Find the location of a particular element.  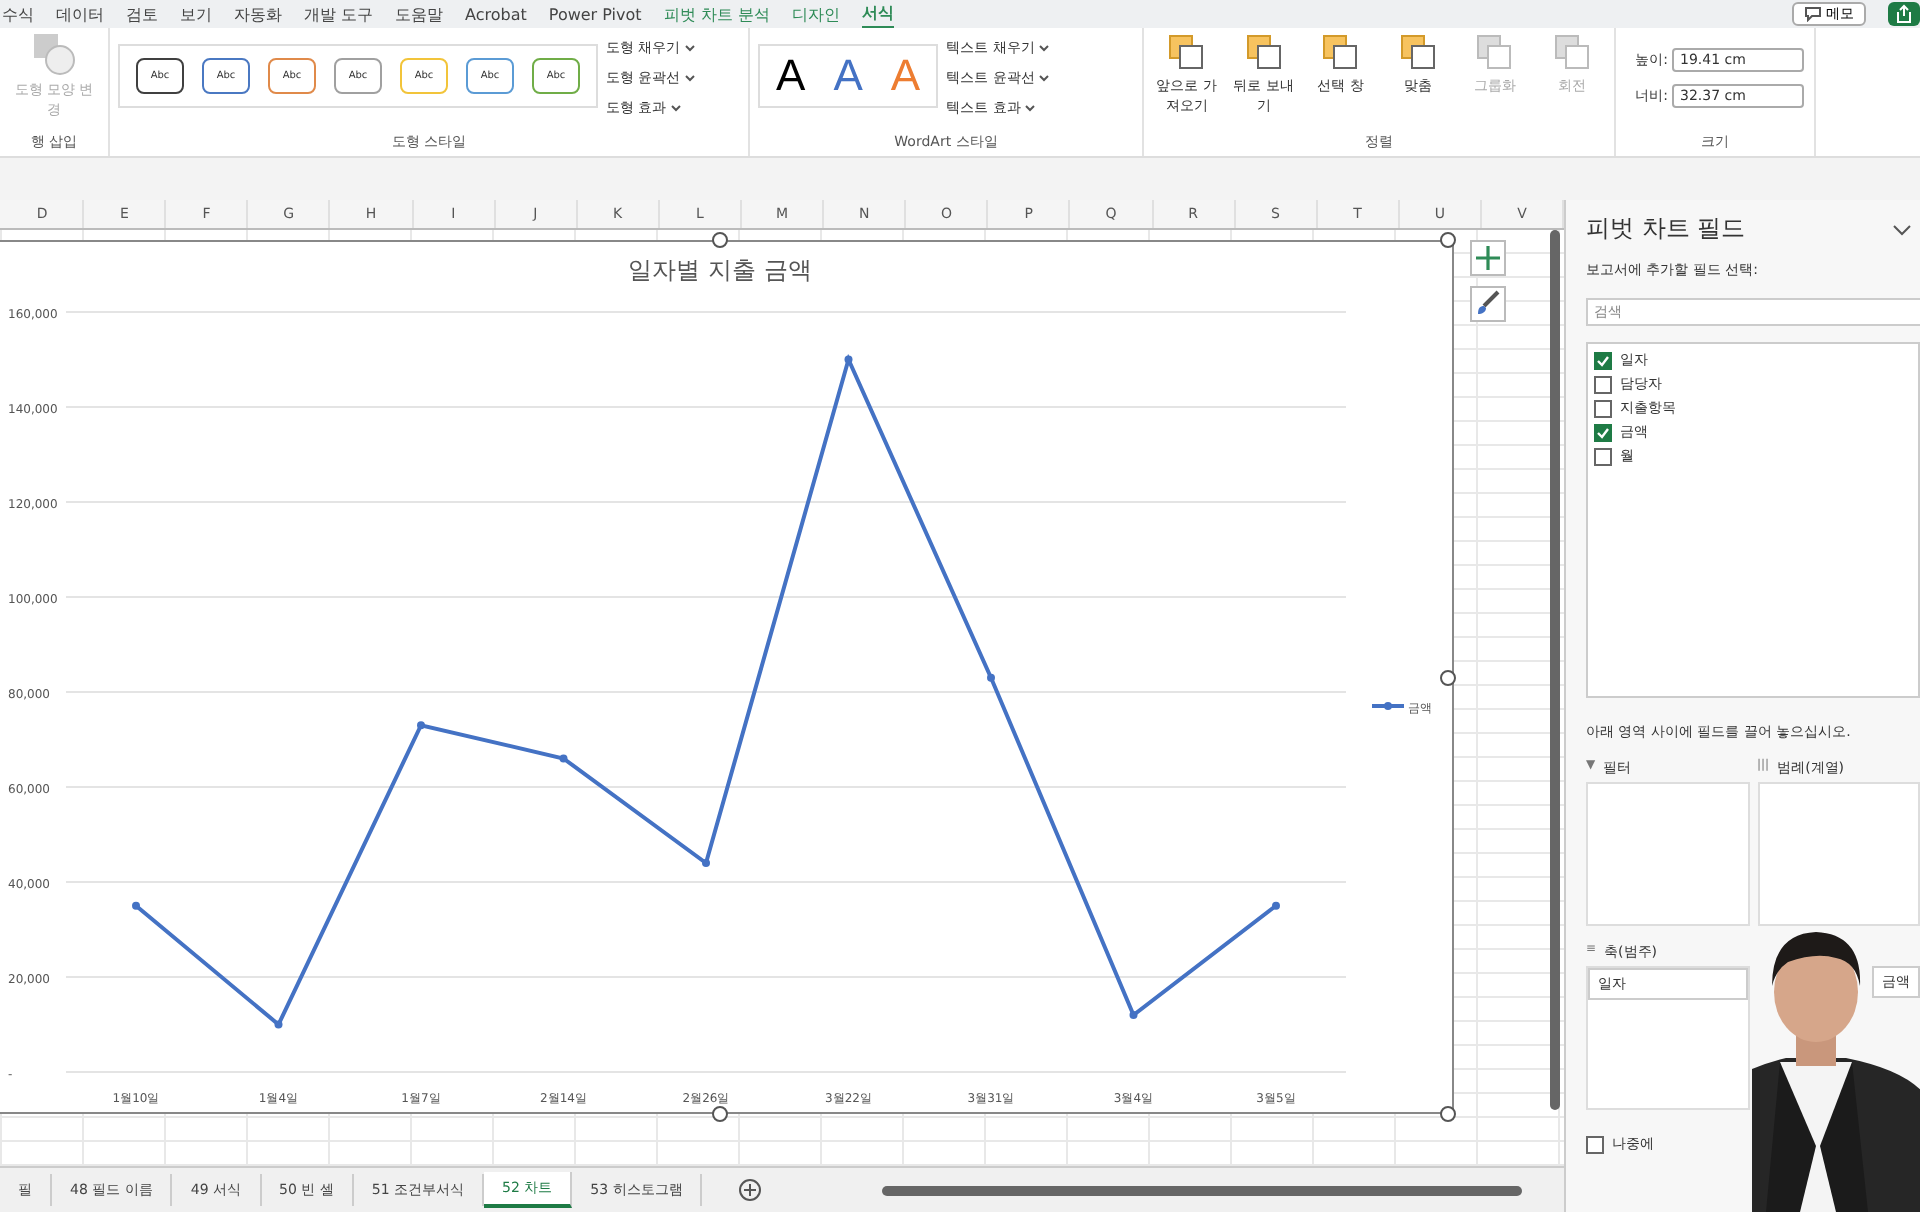

brush-icon is located at coordinates (1488, 304).